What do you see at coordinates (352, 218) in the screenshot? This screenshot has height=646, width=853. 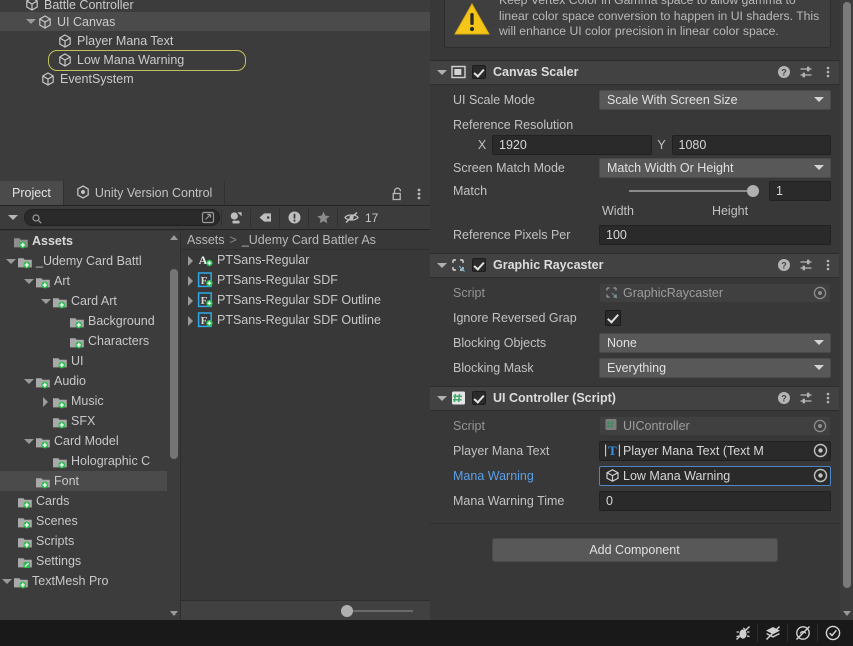 I see `eye-off-icon` at bounding box center [352, 218].